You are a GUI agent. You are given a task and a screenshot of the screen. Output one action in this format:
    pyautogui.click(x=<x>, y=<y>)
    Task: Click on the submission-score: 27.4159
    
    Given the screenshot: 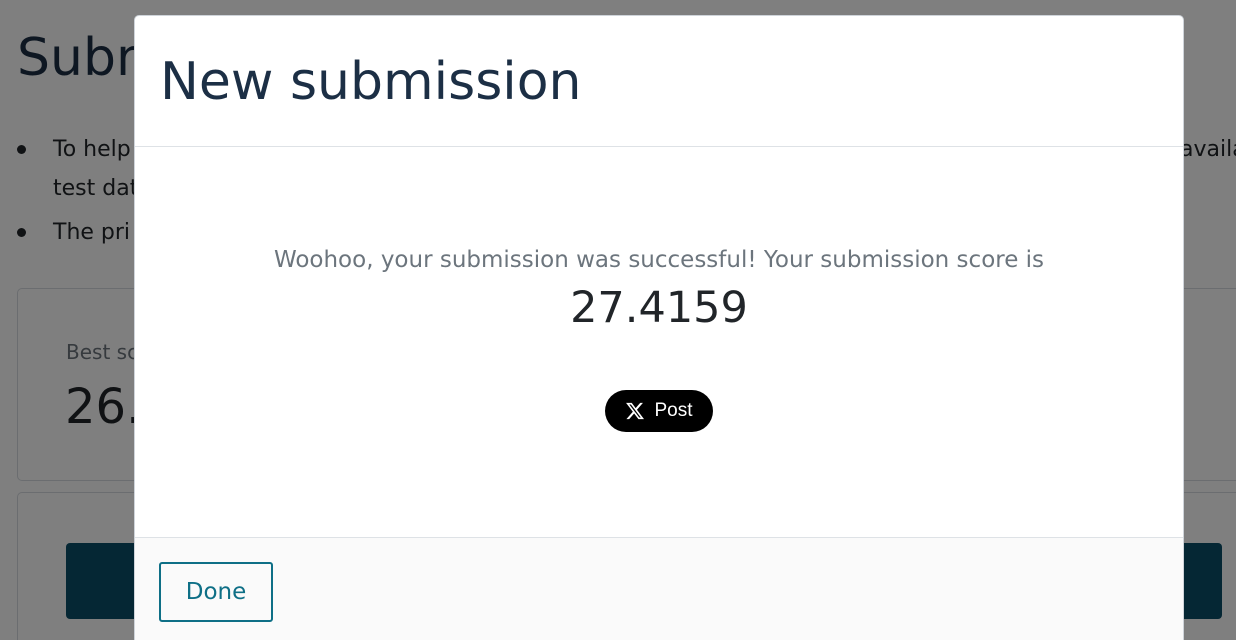 What is the action you would take?
    pyautogui.click(x=659, y=308)
    